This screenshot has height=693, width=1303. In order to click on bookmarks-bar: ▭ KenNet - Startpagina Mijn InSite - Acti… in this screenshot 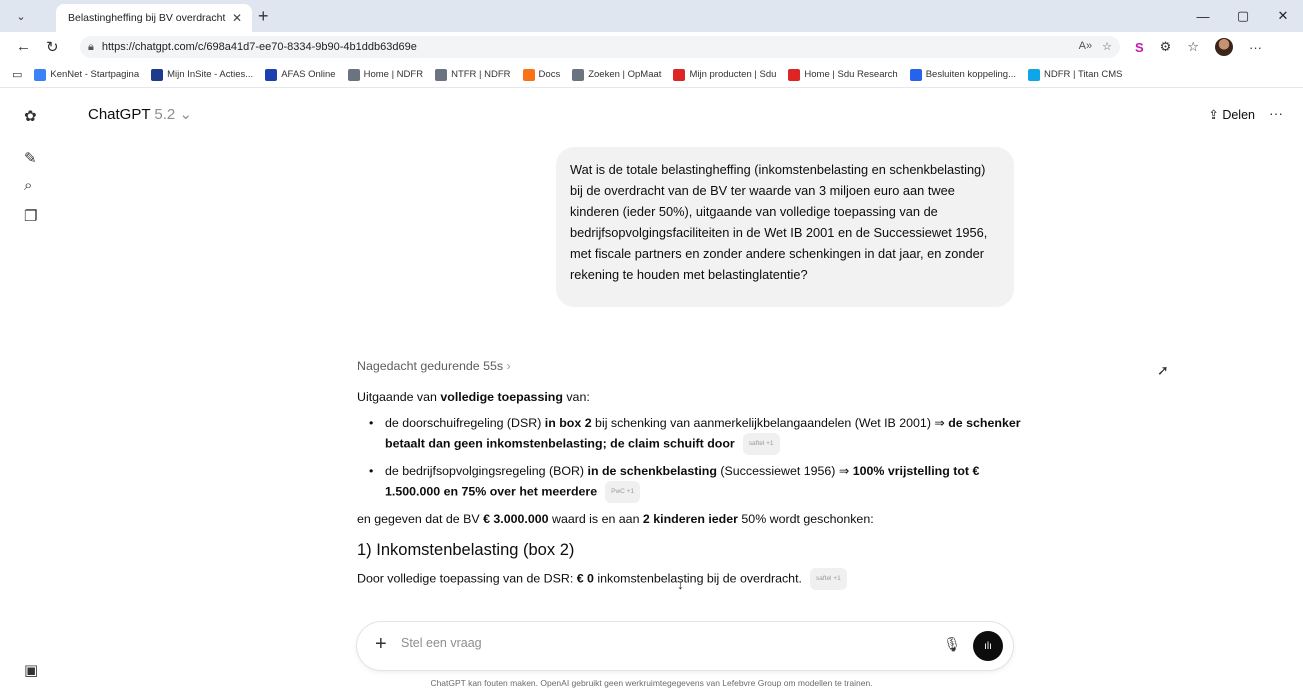, I will do `click(651, 75)`.